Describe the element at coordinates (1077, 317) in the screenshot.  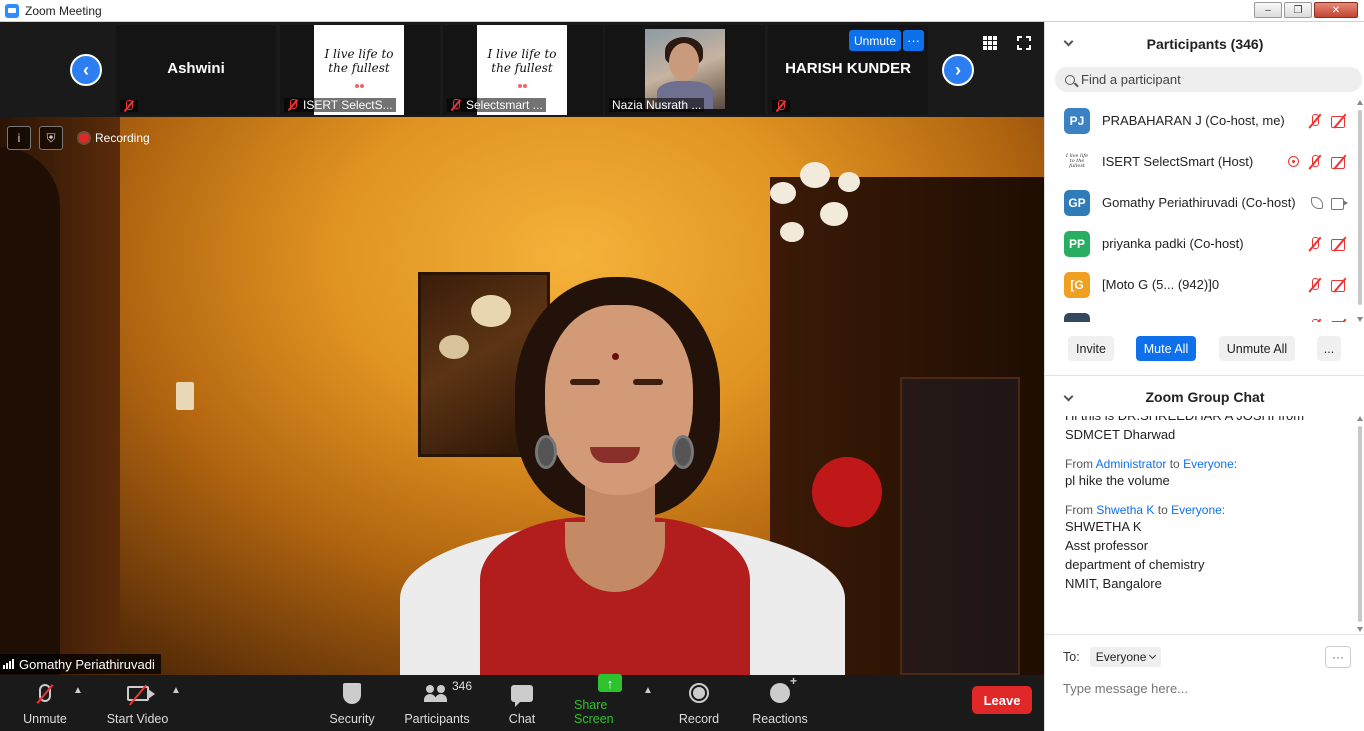
I see `avatar` at that location.